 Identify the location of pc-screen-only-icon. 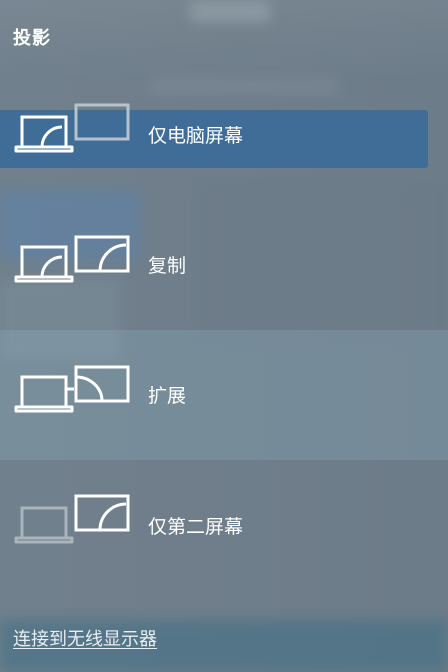
(74, 133).